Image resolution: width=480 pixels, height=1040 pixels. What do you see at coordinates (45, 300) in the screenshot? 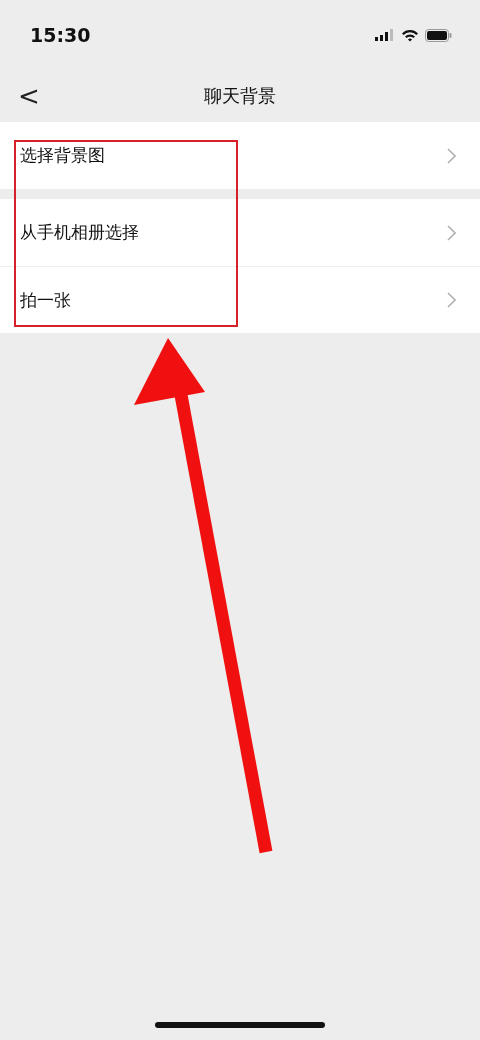
I see `menu-item-label: 拍一张` at bounding box center [45, 300].